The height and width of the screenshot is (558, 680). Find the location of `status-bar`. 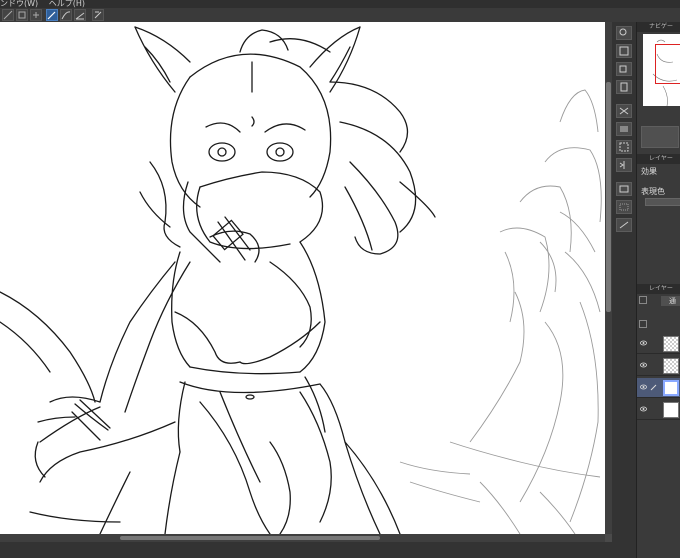

status-bar is located at coordinates (306, 550).